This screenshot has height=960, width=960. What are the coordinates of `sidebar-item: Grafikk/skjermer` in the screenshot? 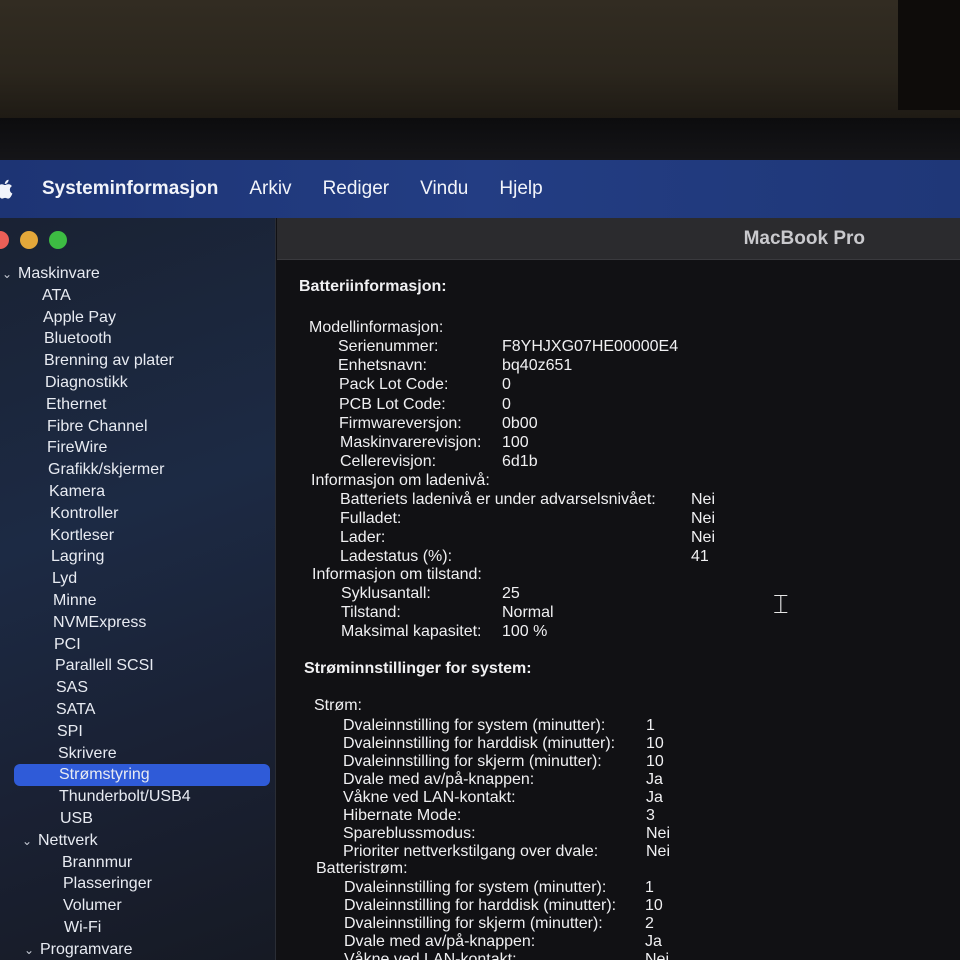 It's located at (138, 470).